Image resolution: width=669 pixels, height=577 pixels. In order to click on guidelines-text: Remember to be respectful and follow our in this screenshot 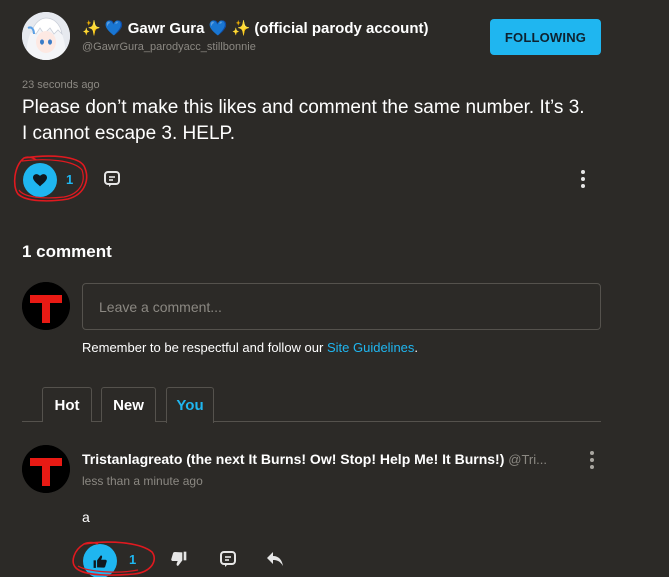, I will do `click(204, 347)`.